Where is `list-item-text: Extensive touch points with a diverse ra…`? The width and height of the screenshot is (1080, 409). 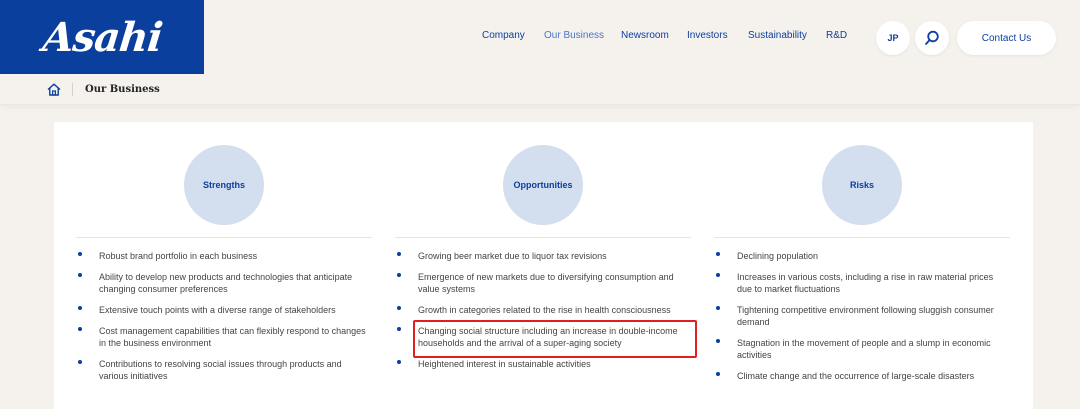
list-item-text: Extensive touch points with a diverse ra… is located at coordinates (217, 310).